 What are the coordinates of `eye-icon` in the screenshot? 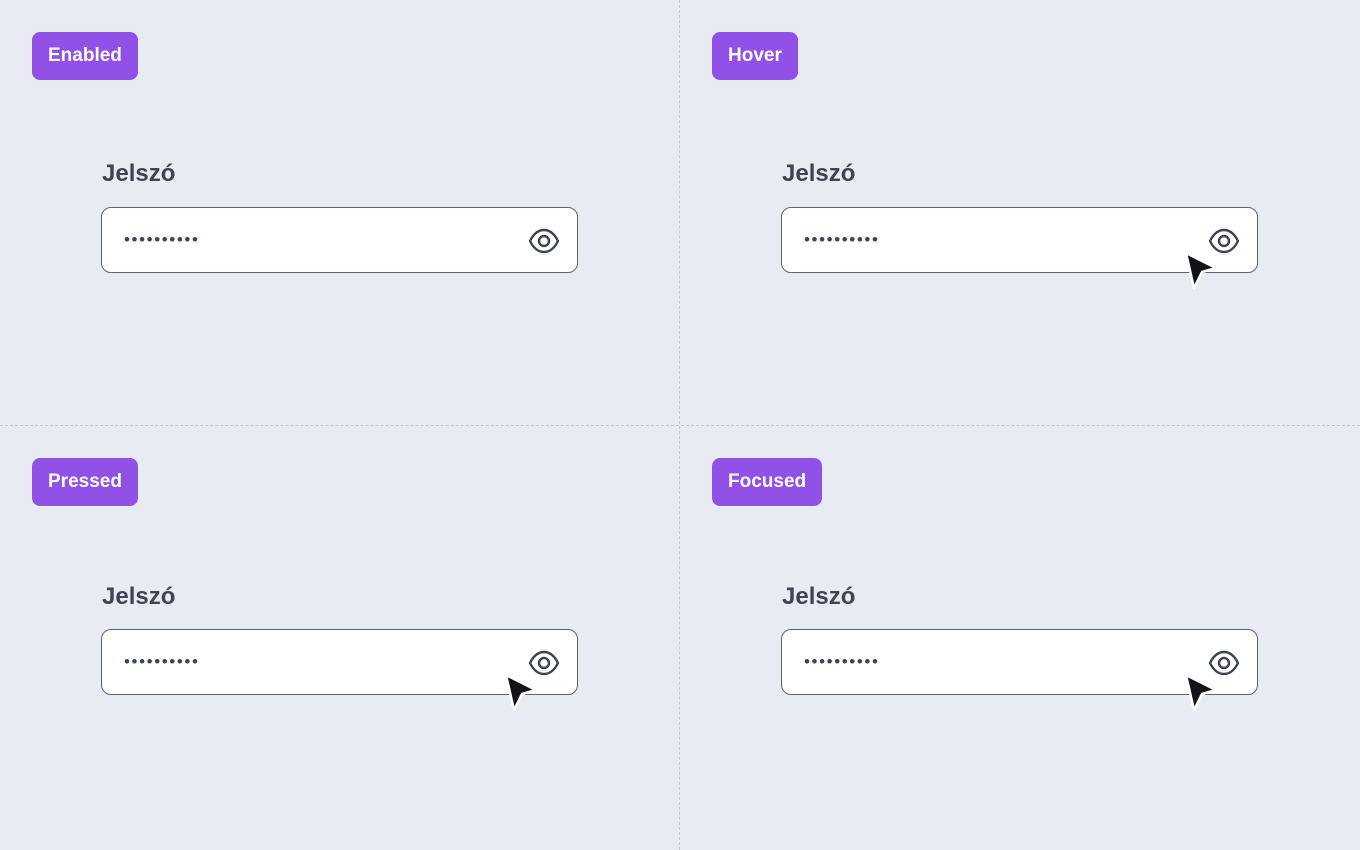 It's located at (544, 241).